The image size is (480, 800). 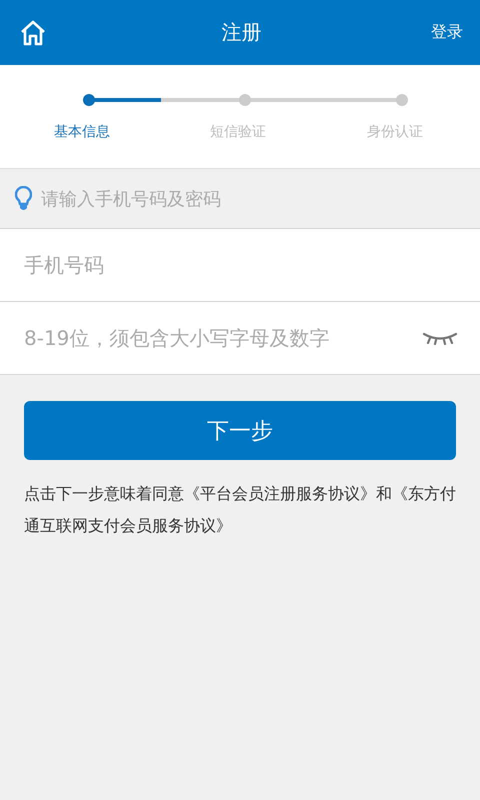 What do you see at coordinates (33, 33) in the screenshot?
I see `home-icon` at bounding box center [33, 33].